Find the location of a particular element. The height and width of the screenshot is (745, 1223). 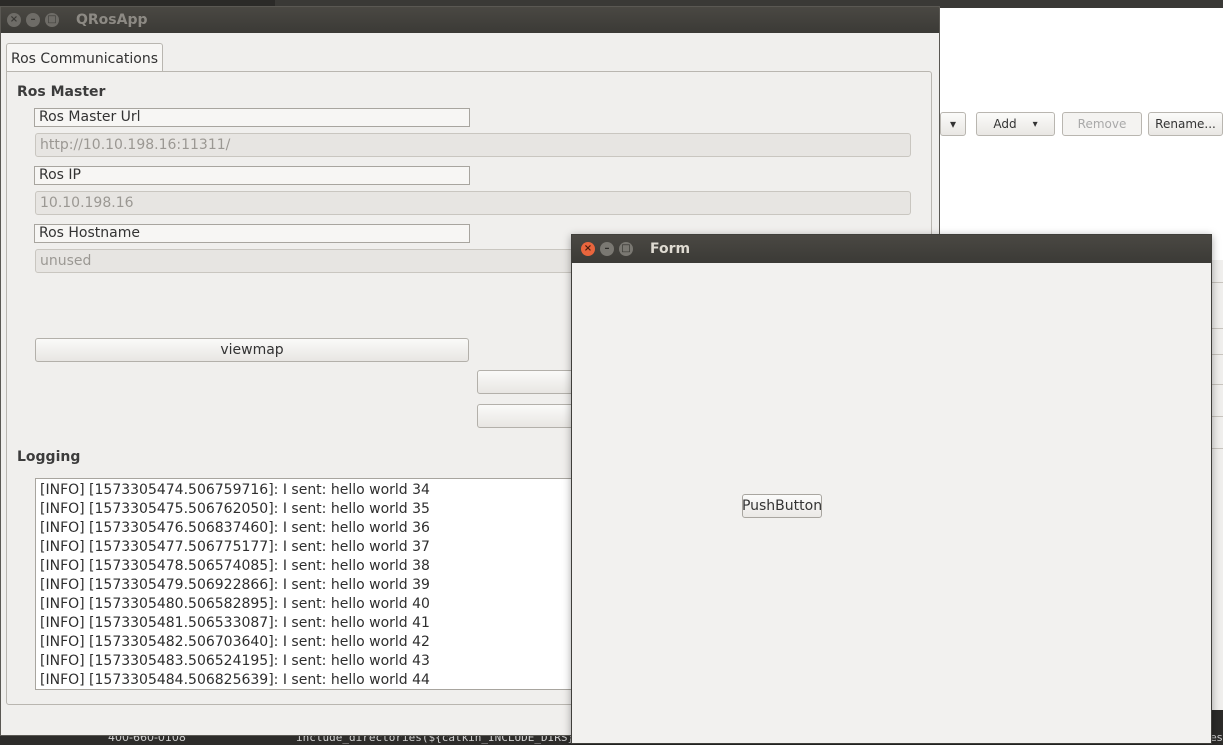

ros-master-group-title: Ros Master is located at coordinates (61, 92).